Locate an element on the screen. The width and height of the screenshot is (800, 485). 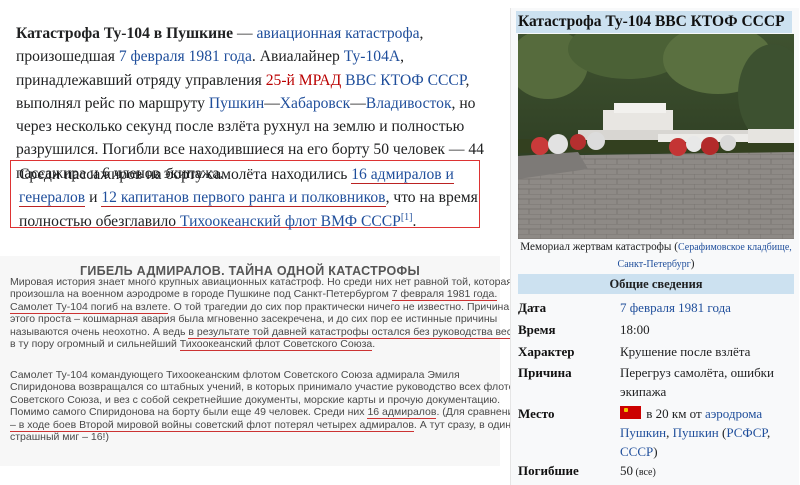
link-khabarovsk: Хабаровск is located at coordinates (315, 103).